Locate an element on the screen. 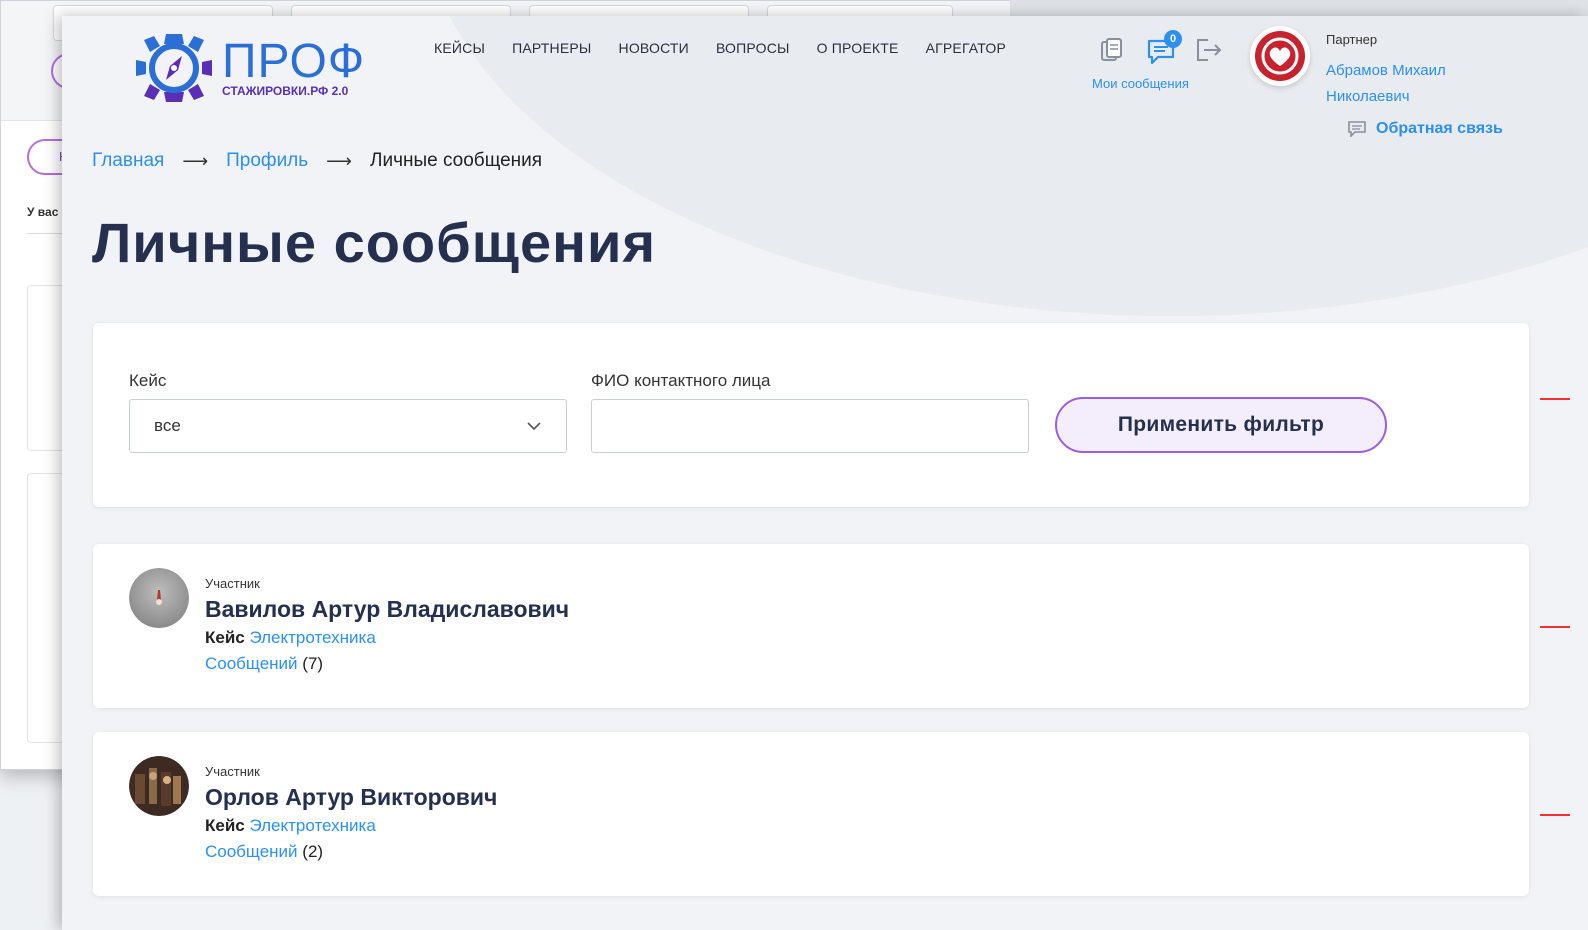  apply-filter-button: Применить фильтр is located at coordinates (1221, 425).